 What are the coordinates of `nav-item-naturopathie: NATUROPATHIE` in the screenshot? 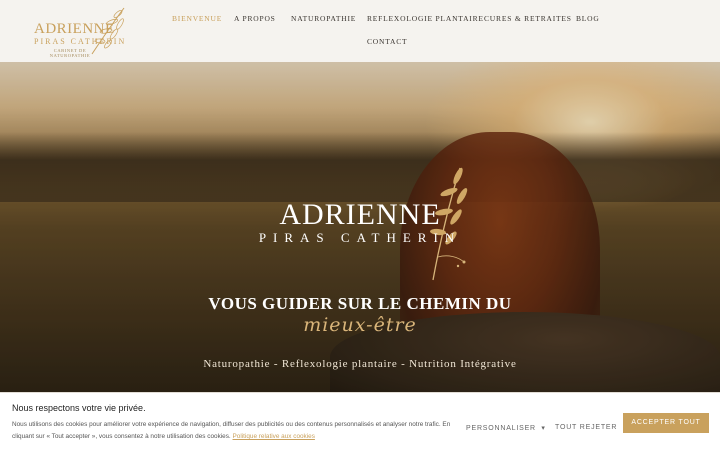 It's located at (323, 18).